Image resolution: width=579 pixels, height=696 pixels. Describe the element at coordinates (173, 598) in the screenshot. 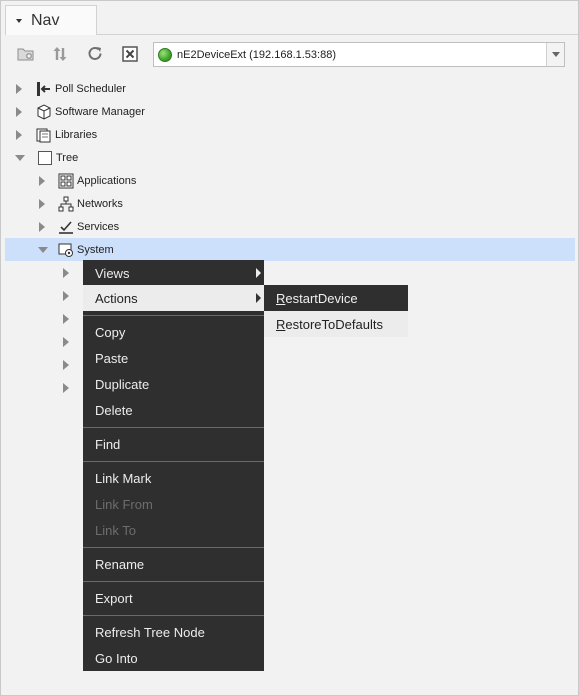

I see `menu-item-export: Export` at that location.